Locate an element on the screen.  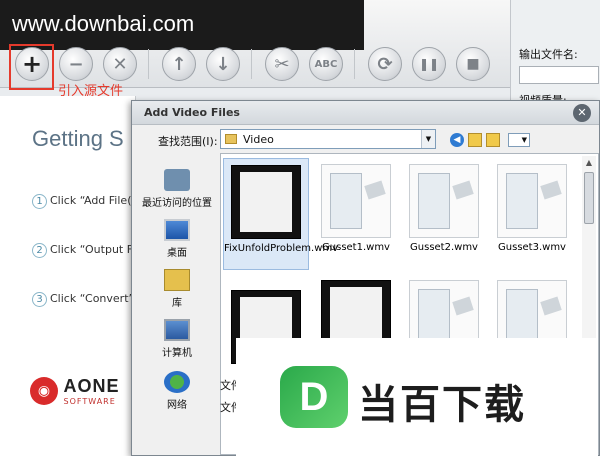
dialog-titlebar: Add Video Files ✕ is located at coordinates (365, 113).